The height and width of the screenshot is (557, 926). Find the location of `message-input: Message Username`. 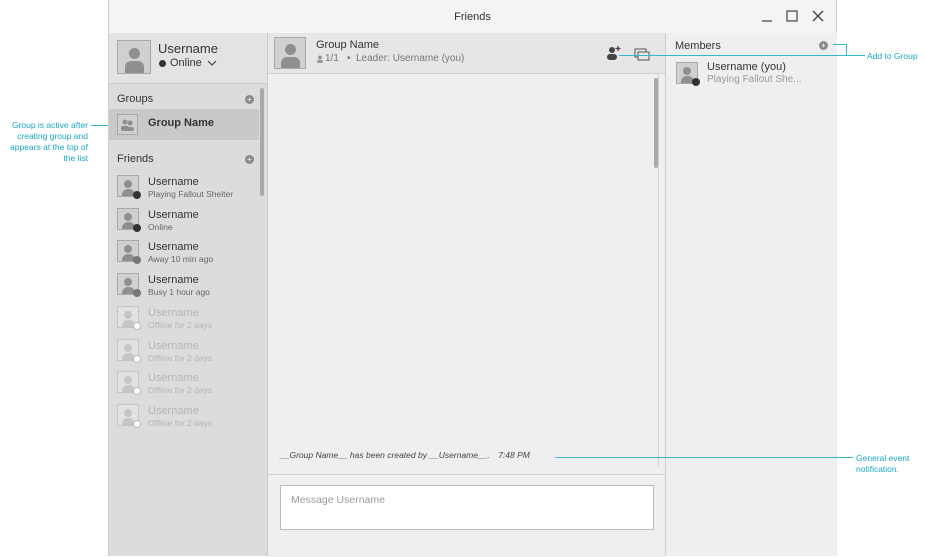

message-input: Message Username is located at coordinates (467, 507).